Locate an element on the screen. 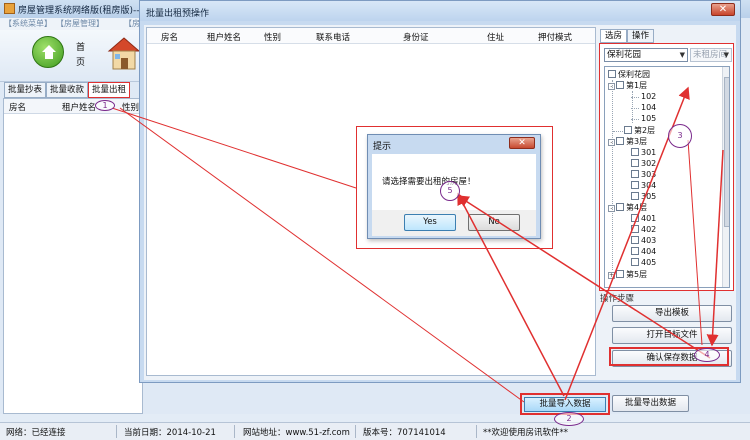 This screenshot has height=440, width=750. status-date: 当前日期：2014-10-21 is located at coordinates (170, 433).